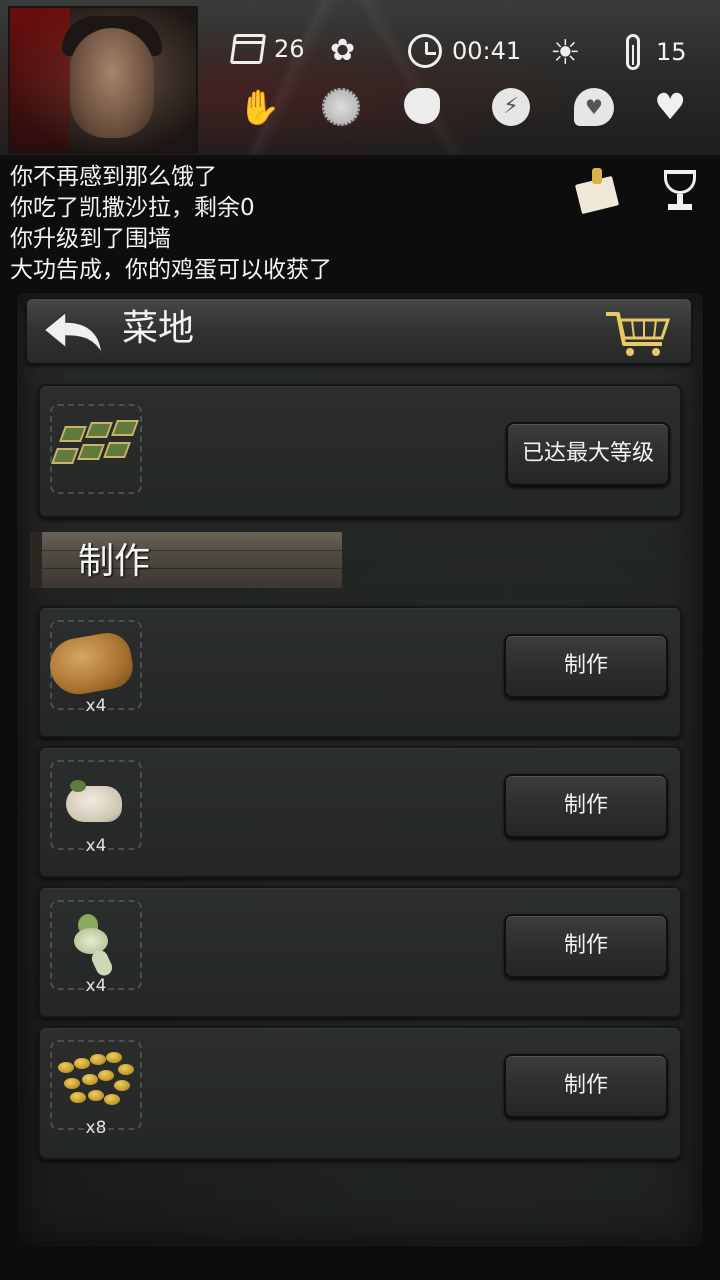 This screenshot has width=720, height=1280. I want to click on section-plank, so click(186, 560).